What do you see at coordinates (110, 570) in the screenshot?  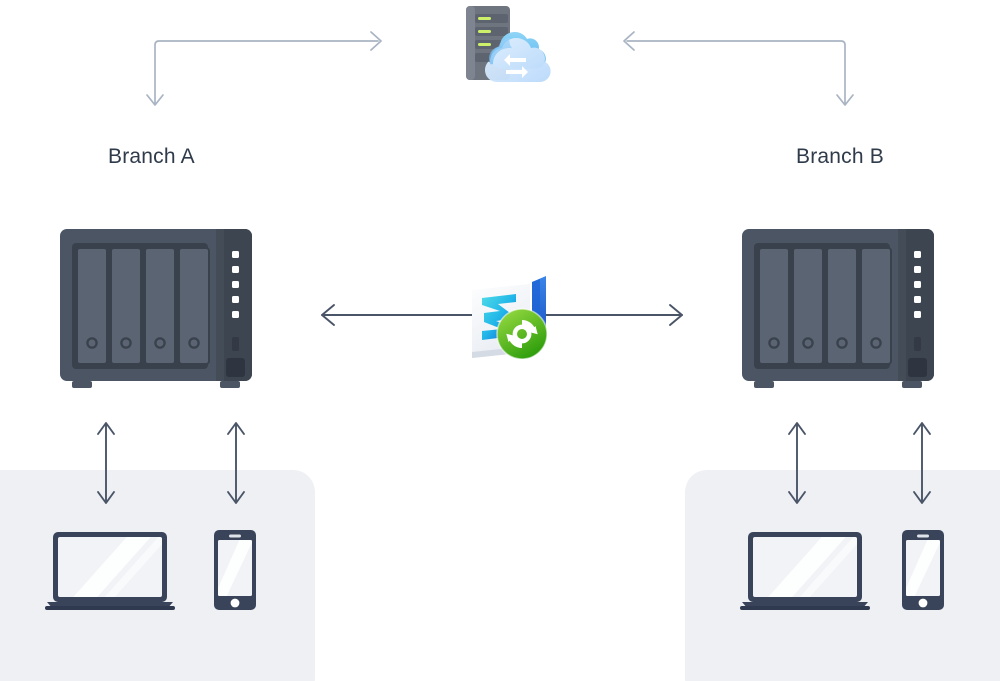 I see `branch-a-laptop-icon` at bounding box center [110, 570].